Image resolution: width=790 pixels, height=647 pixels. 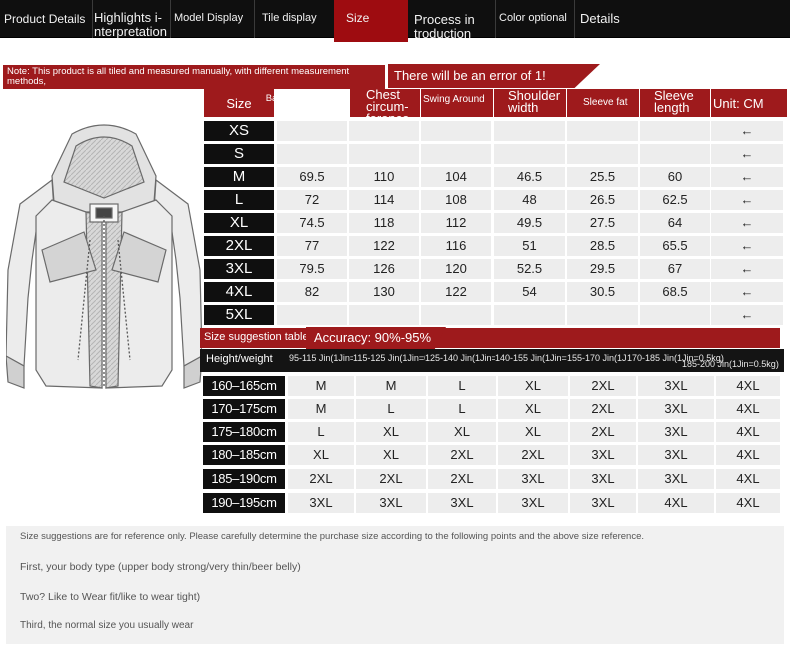 What do you see at coordinates (675, 177) in the screenshot?
I see `size-cell: 60` at bounding box center [675, 177].